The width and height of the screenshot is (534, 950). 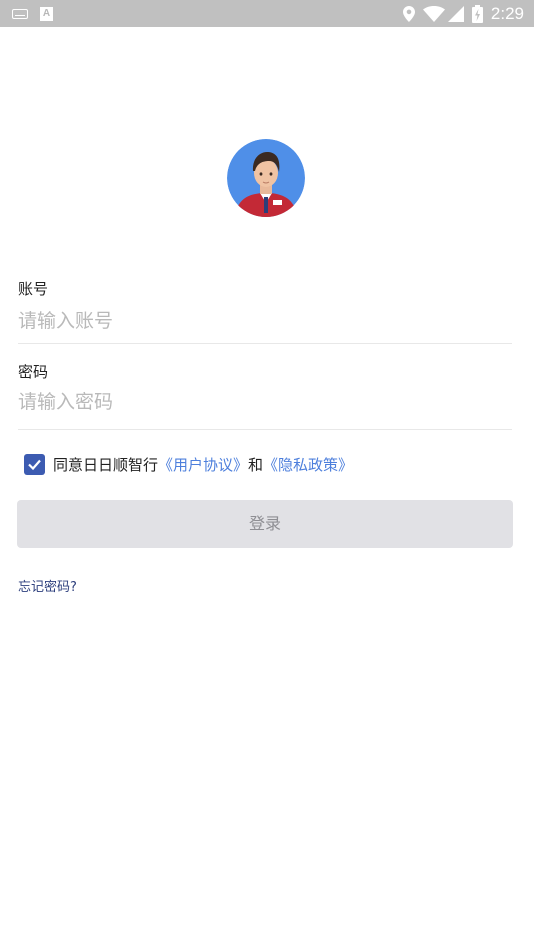 I want to click on account-divider, so click(x=265, y=343).